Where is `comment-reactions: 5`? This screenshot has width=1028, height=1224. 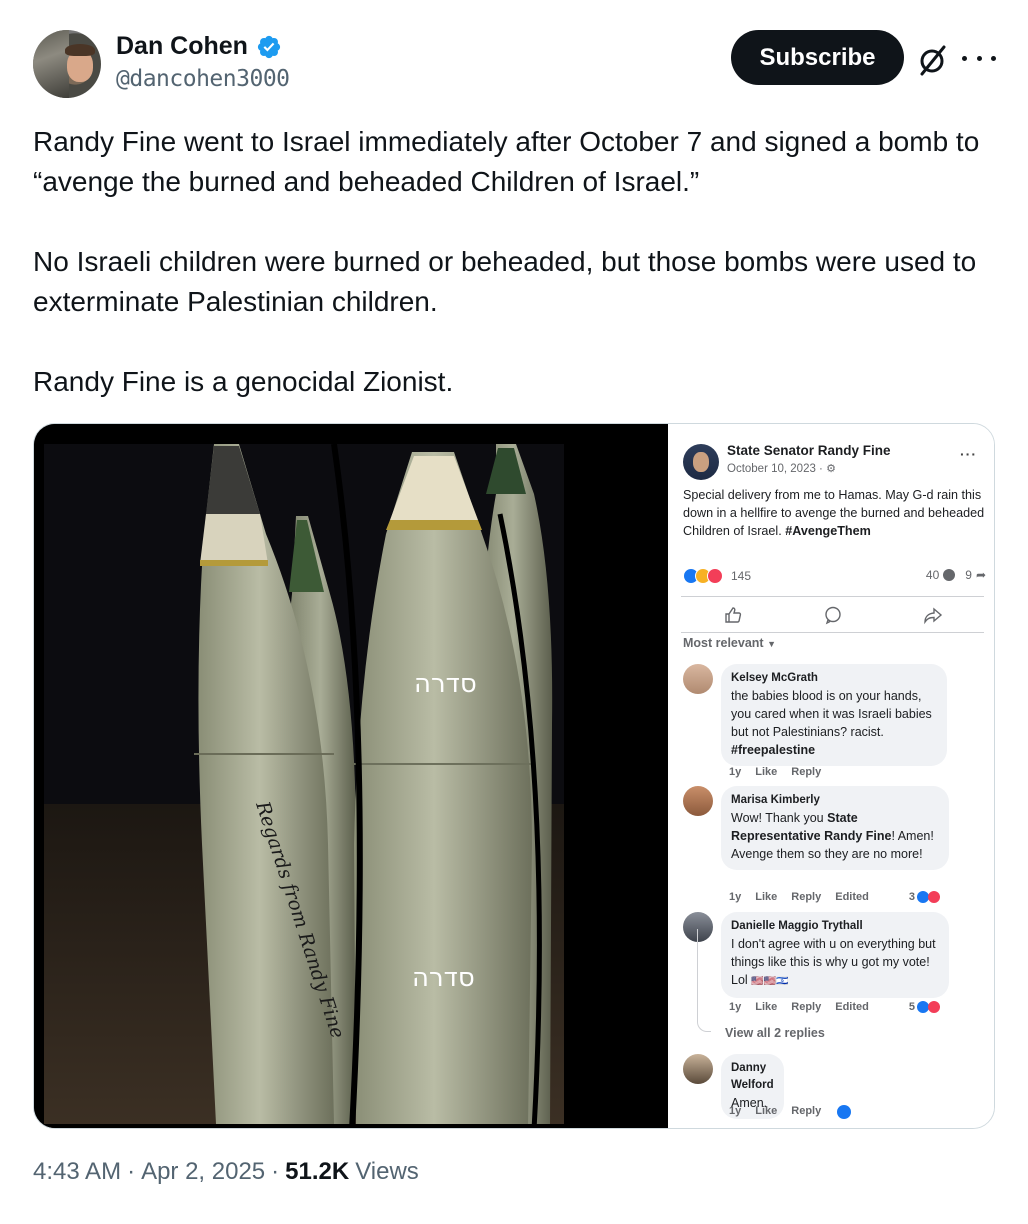 comment-reactions: 5 is located at coordinates (924, 1007).